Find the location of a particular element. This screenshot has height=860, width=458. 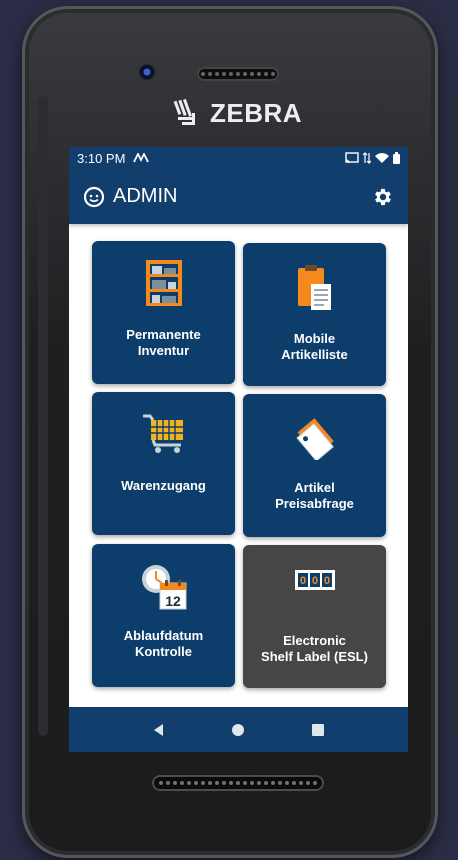

zebra-logo: ZEBRA is located at coordinates (237, 113).